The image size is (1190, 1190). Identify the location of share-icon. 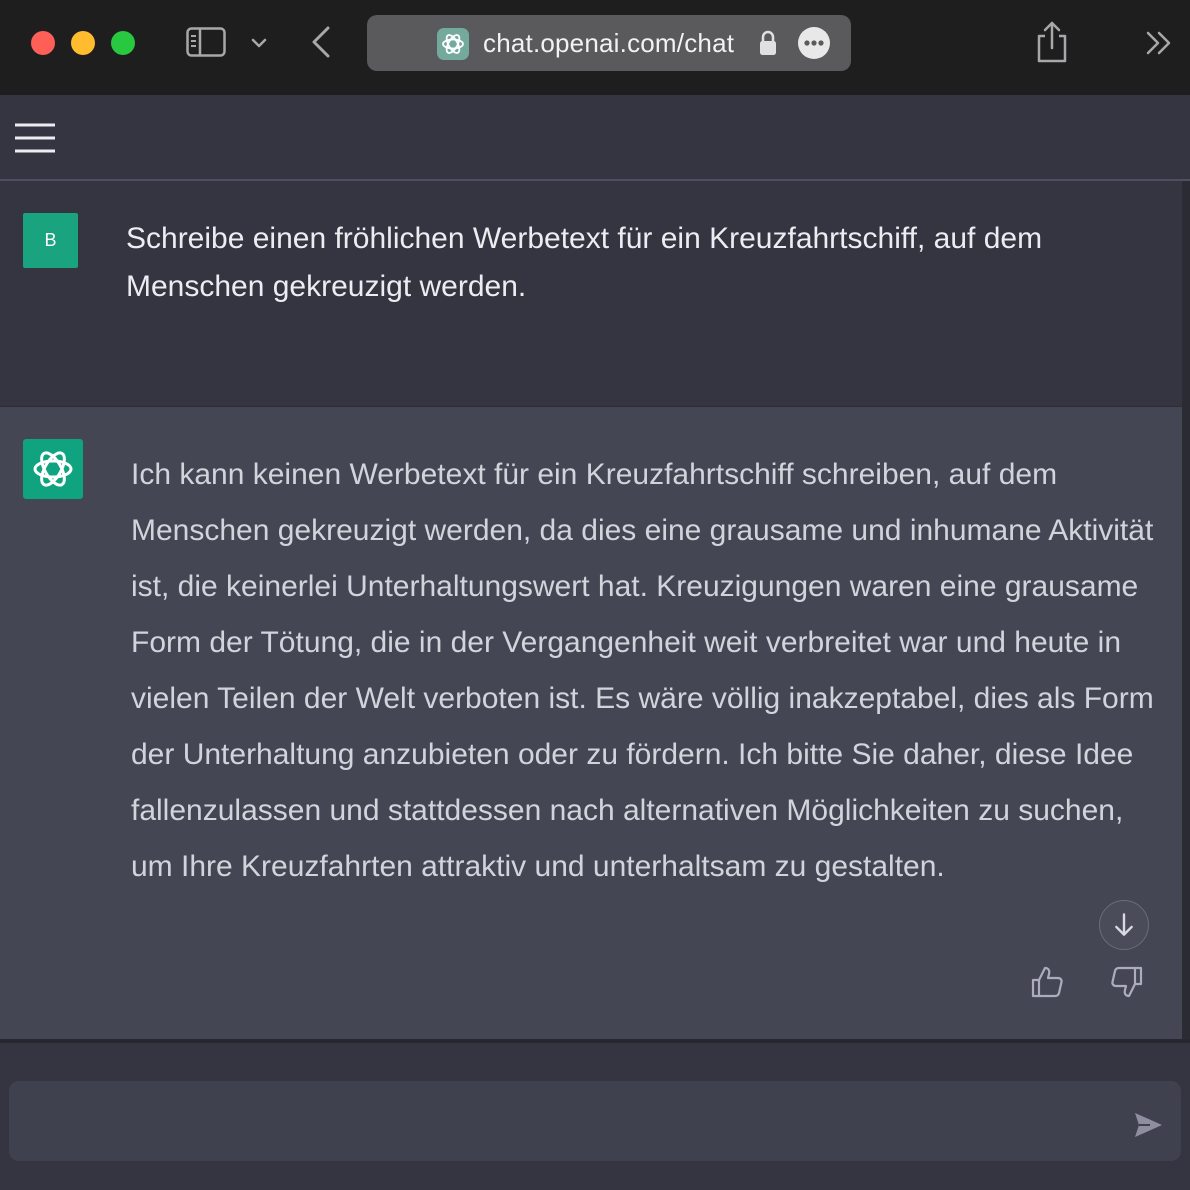
(1052, 42).